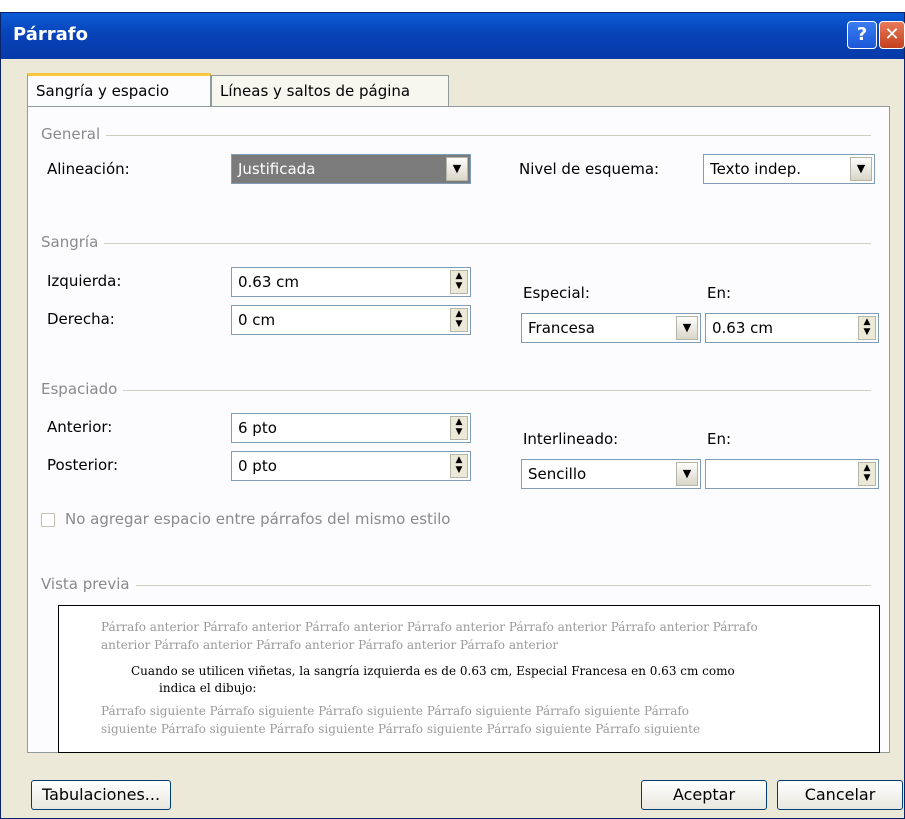 The height and width of the screenshot is (819, 905). I want to click on close-button: ✕, so click(892, 35).